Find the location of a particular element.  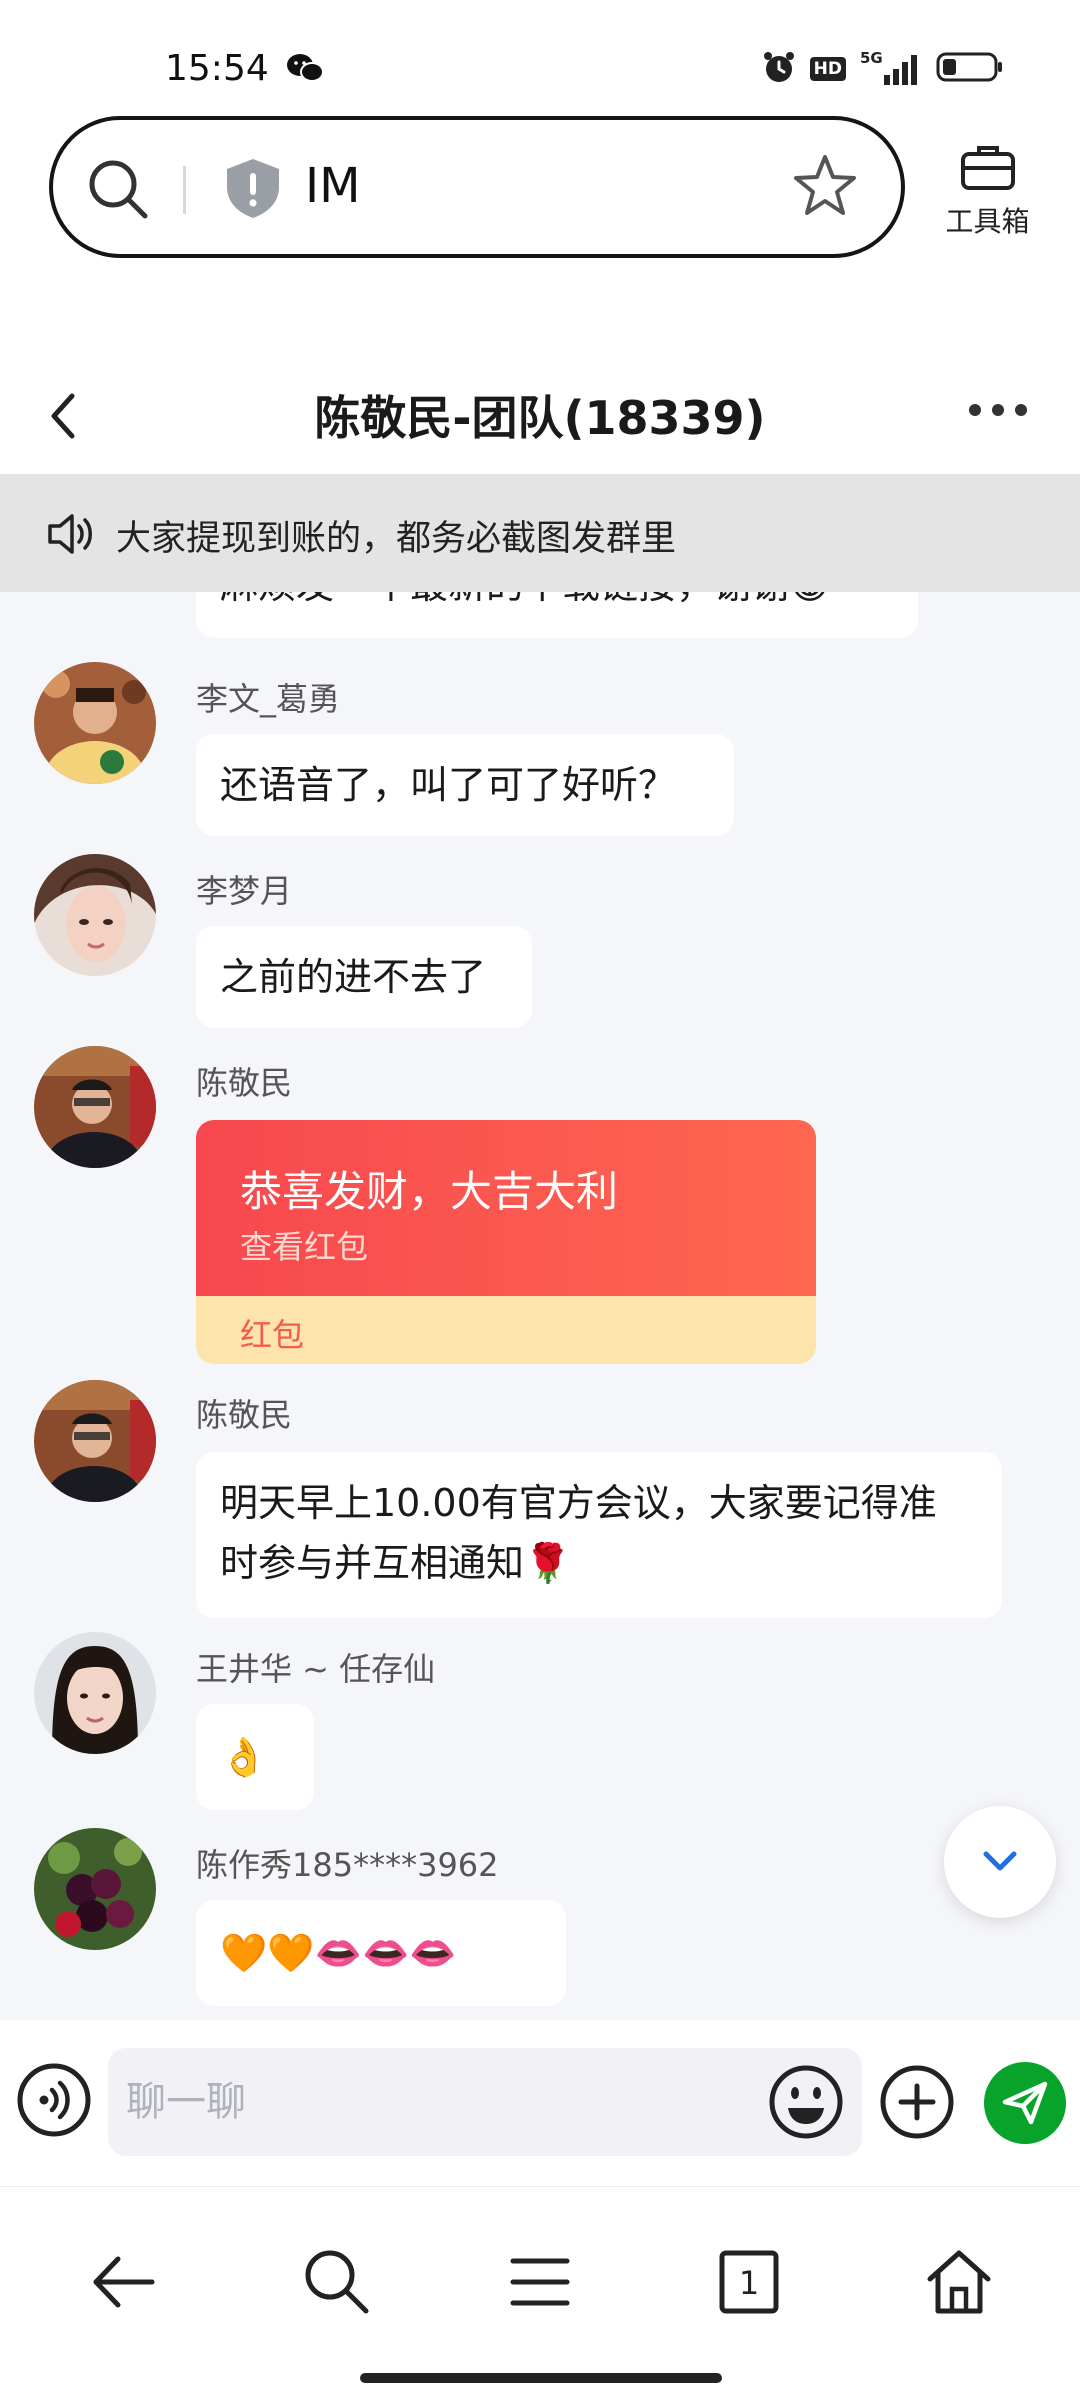

alarm-icon is located at coordinates (779, 69).